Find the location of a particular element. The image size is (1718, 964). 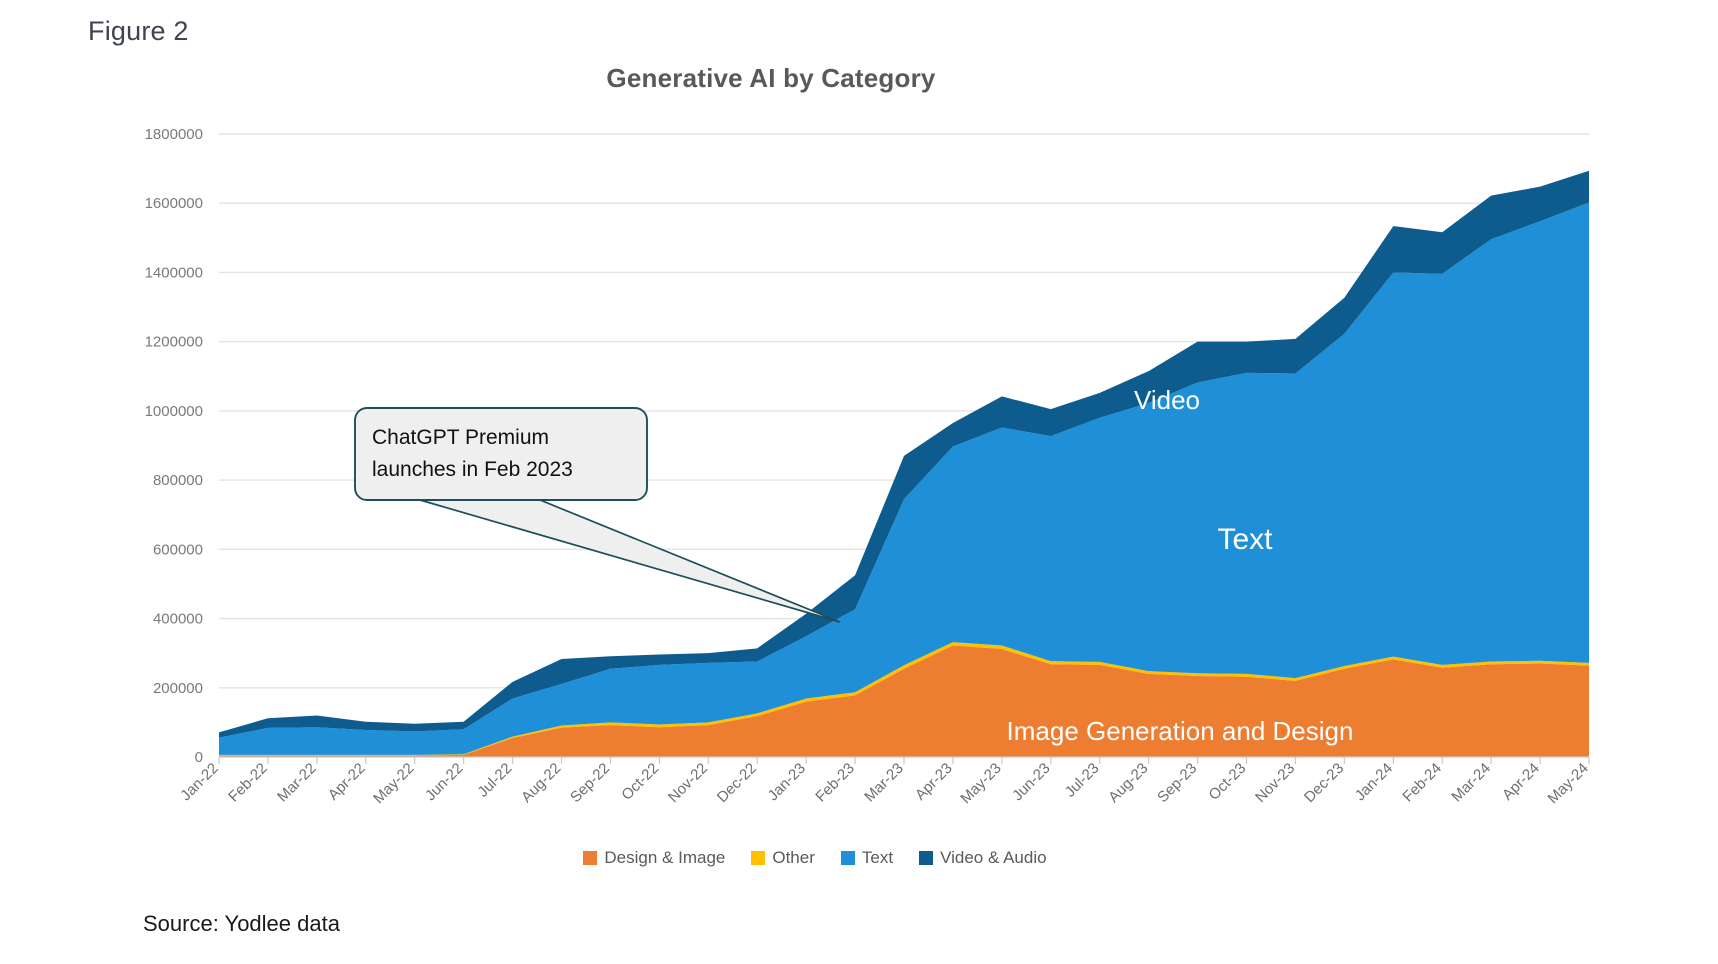

x-axis-tick-label: Nov-23 is located at coordinates (1275, 783).